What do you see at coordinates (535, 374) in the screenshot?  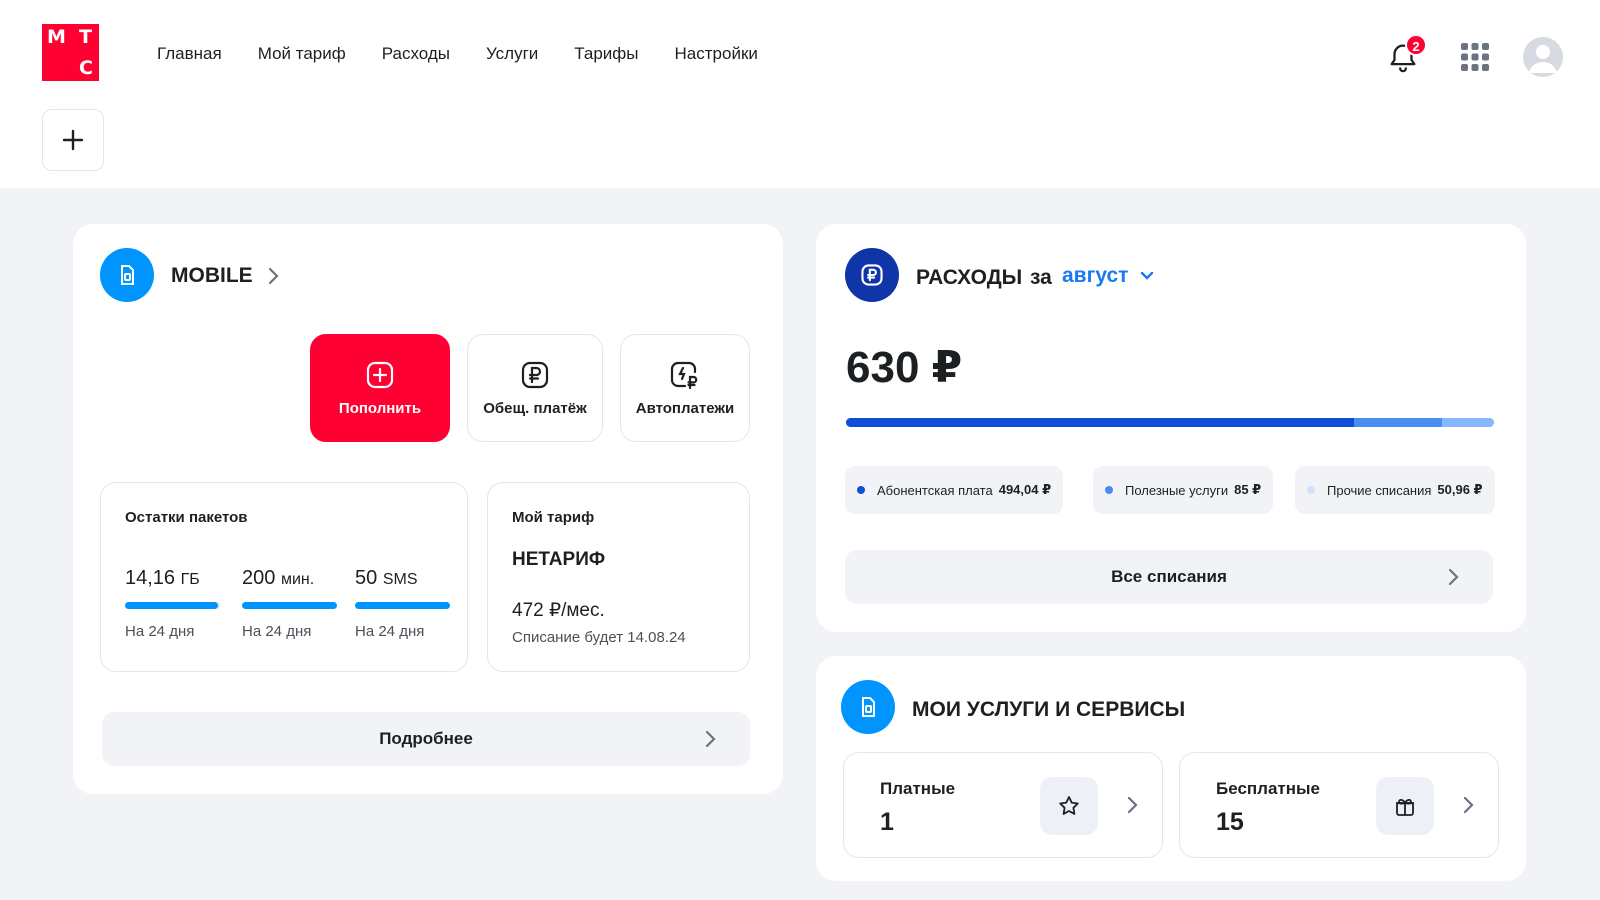 I see `ruble-icon` at bounding box center [535, 374].